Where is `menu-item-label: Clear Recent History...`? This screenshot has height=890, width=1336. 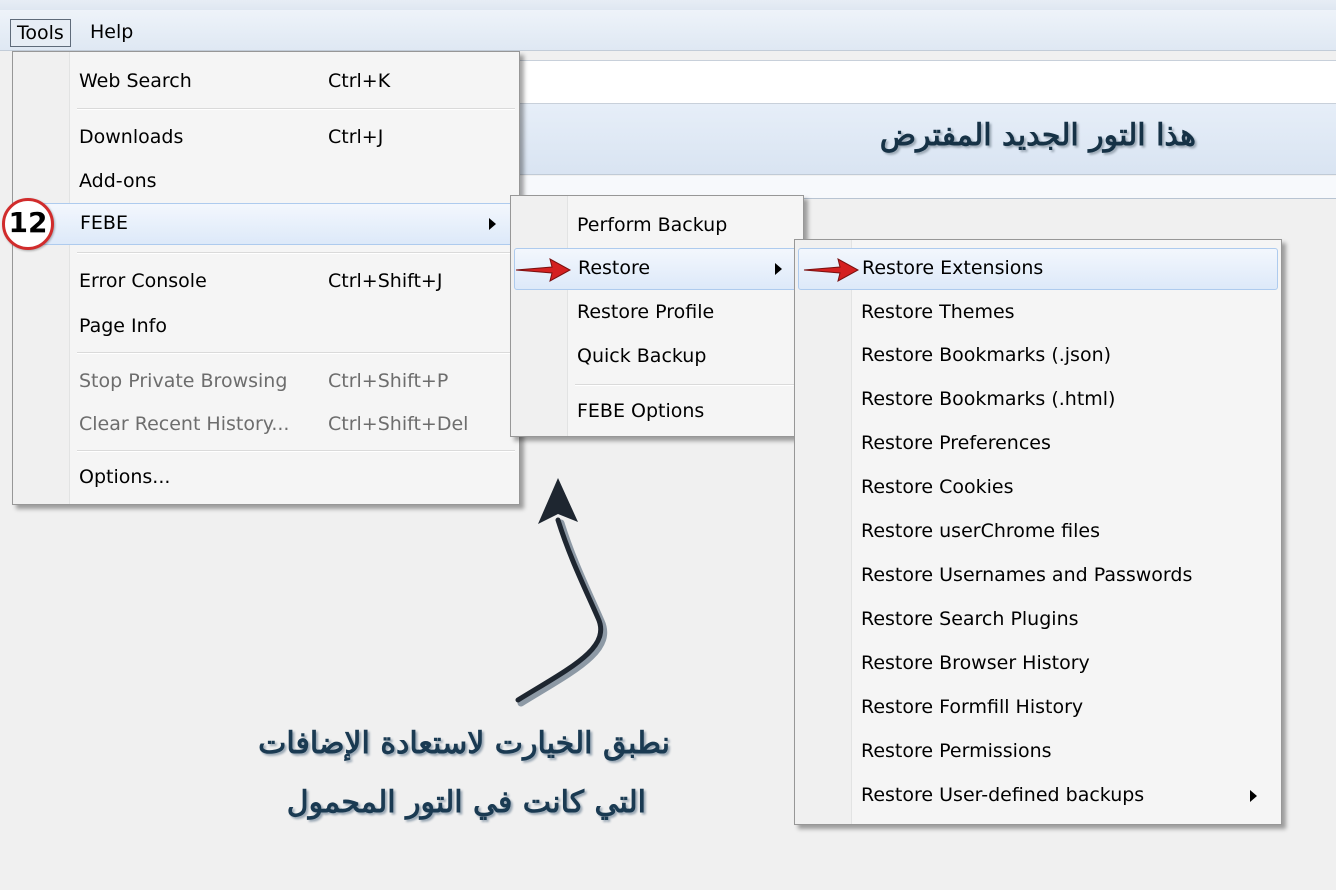 menu-item-label: Clear Recent History... is located at coordinates (184, 424).